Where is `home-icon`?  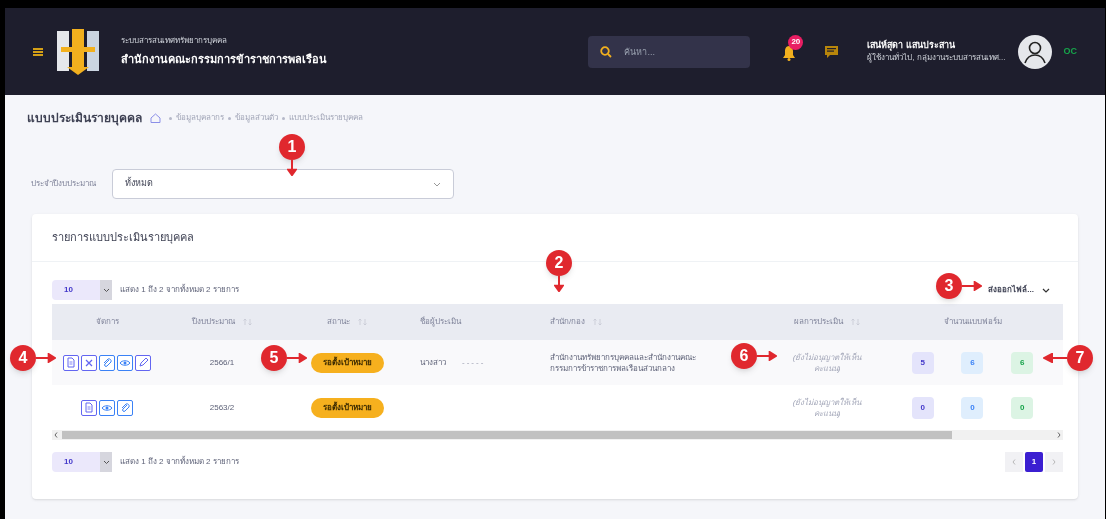 home-icon is located at coordinates (155, 118).